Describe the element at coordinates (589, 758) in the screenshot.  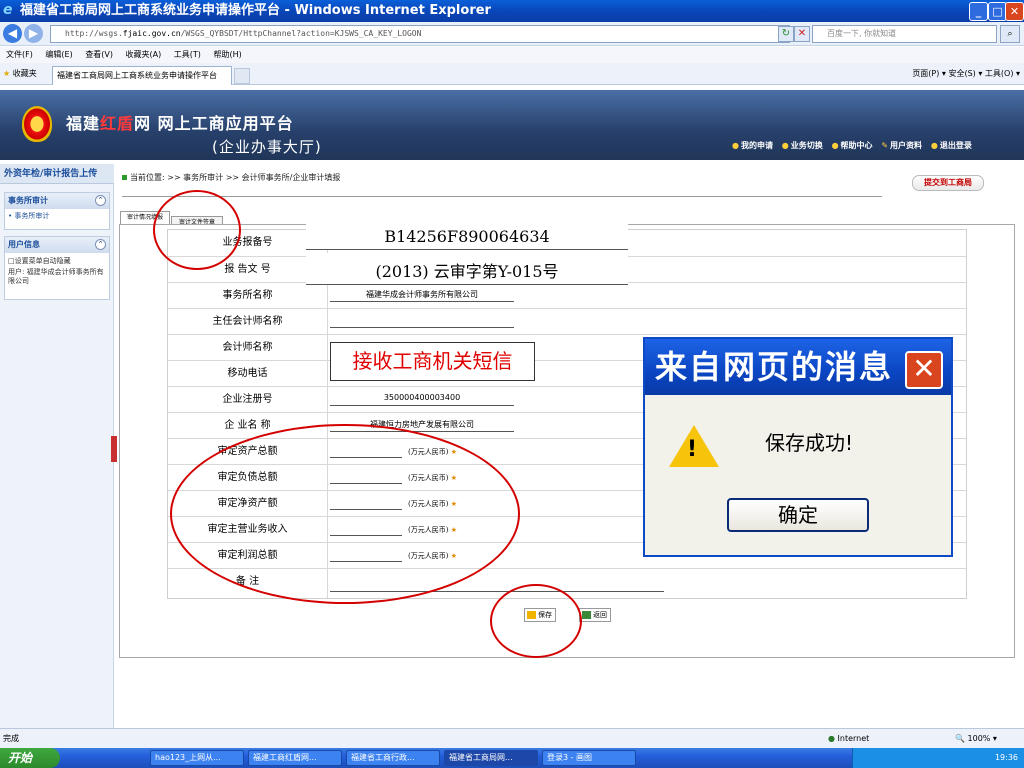
I see `taskbar-item: 登录3 - 画图` at that location.